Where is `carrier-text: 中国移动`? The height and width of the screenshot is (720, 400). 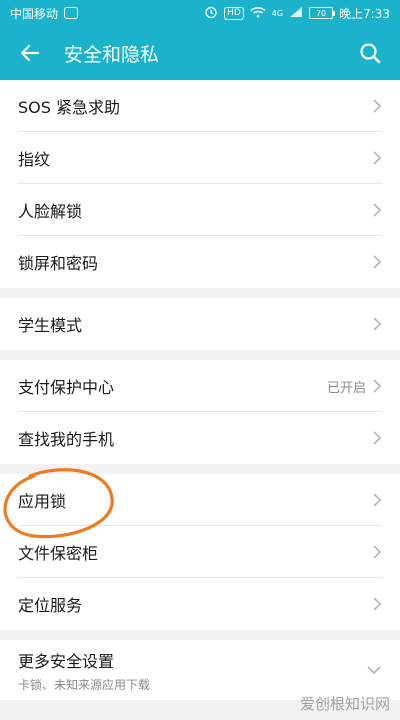
carrier-text: 中国移动 is located at coordinates (34, 13).